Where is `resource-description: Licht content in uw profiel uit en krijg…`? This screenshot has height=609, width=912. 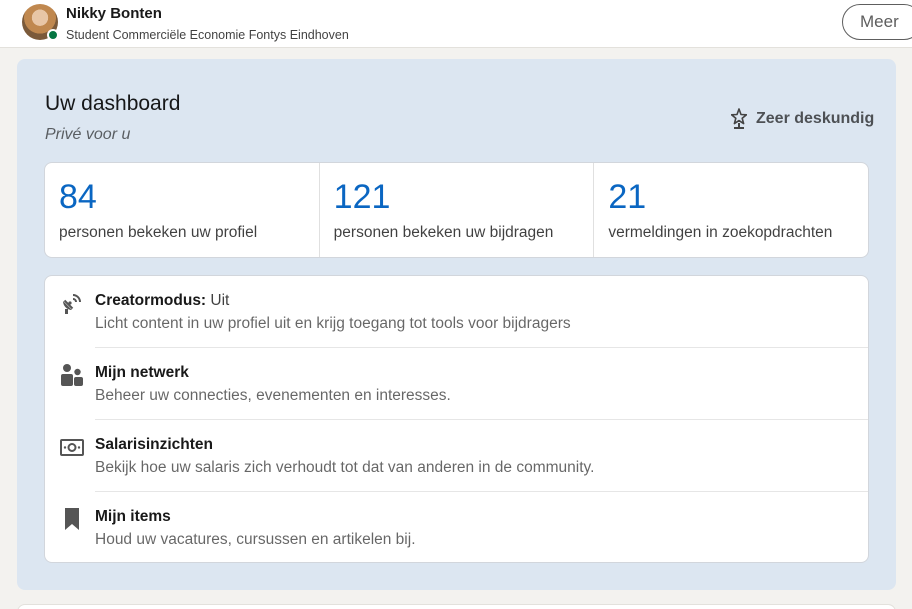 resource-description: Licht content in uw profiel uit en krijg… is located at coordinates (333, 323).